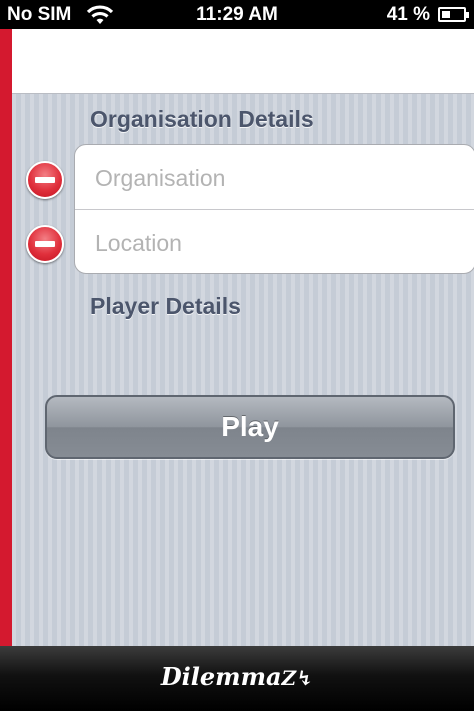 The width and height of the screenshot is (474, 711). I want to click on section-title-organisation-details: Organisation Details, so click(202, 119).